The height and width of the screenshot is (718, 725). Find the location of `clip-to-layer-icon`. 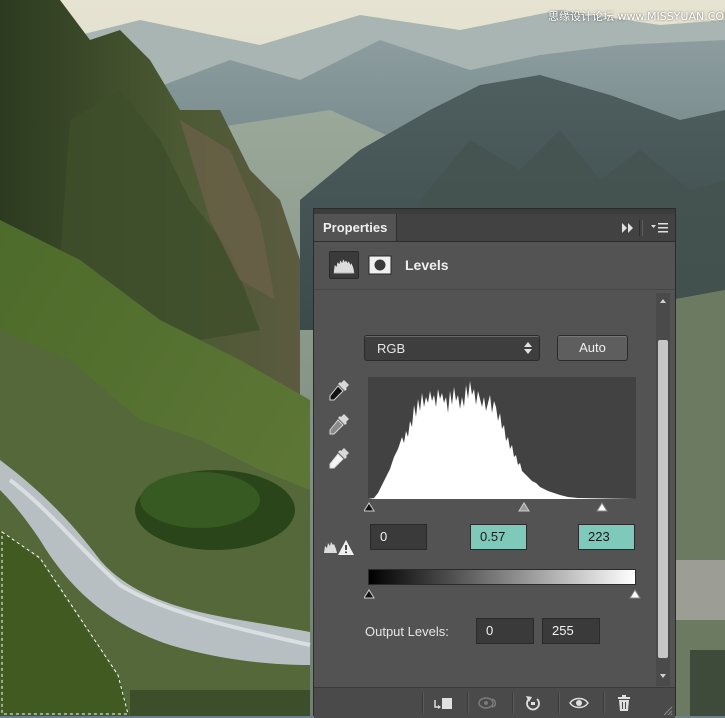

clip-to-layer-icon is located at coordinates (443, 703).